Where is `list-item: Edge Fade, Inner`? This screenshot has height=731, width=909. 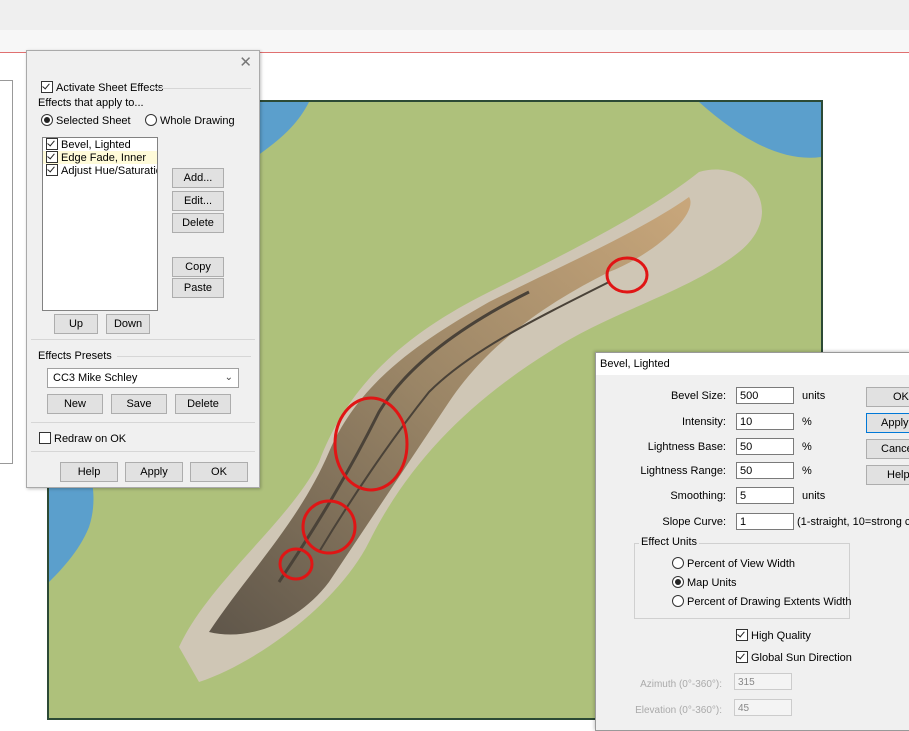 list-item: Edge Fade, Inner is located at coordinates (100, 157).